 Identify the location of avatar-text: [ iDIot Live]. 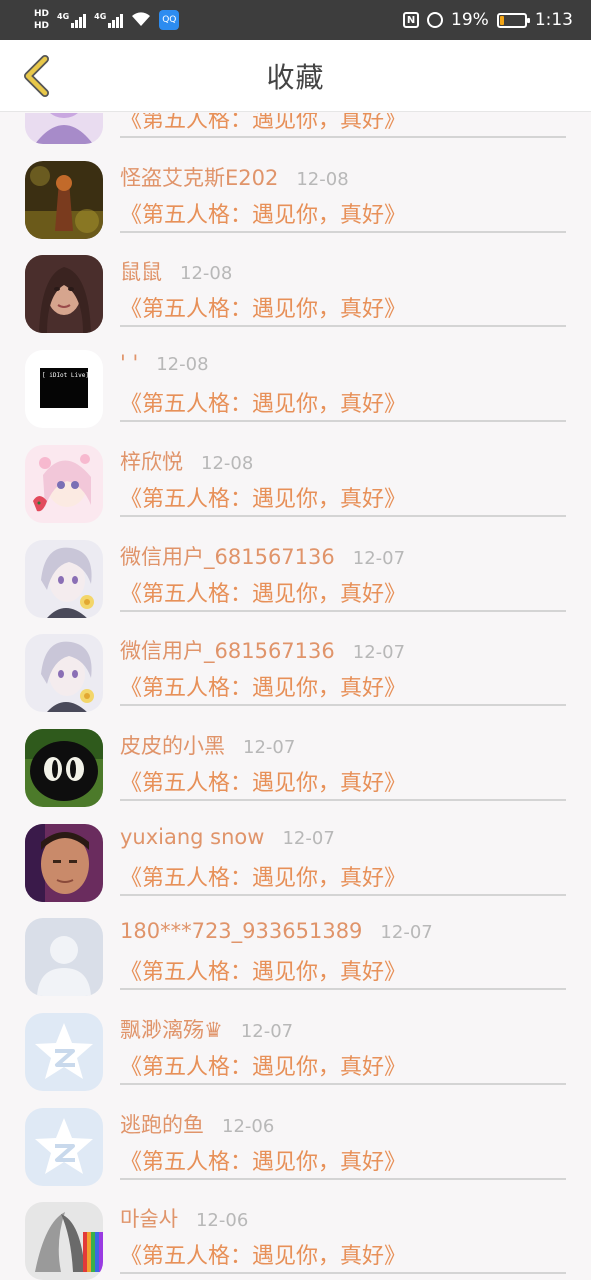
(65, 376).